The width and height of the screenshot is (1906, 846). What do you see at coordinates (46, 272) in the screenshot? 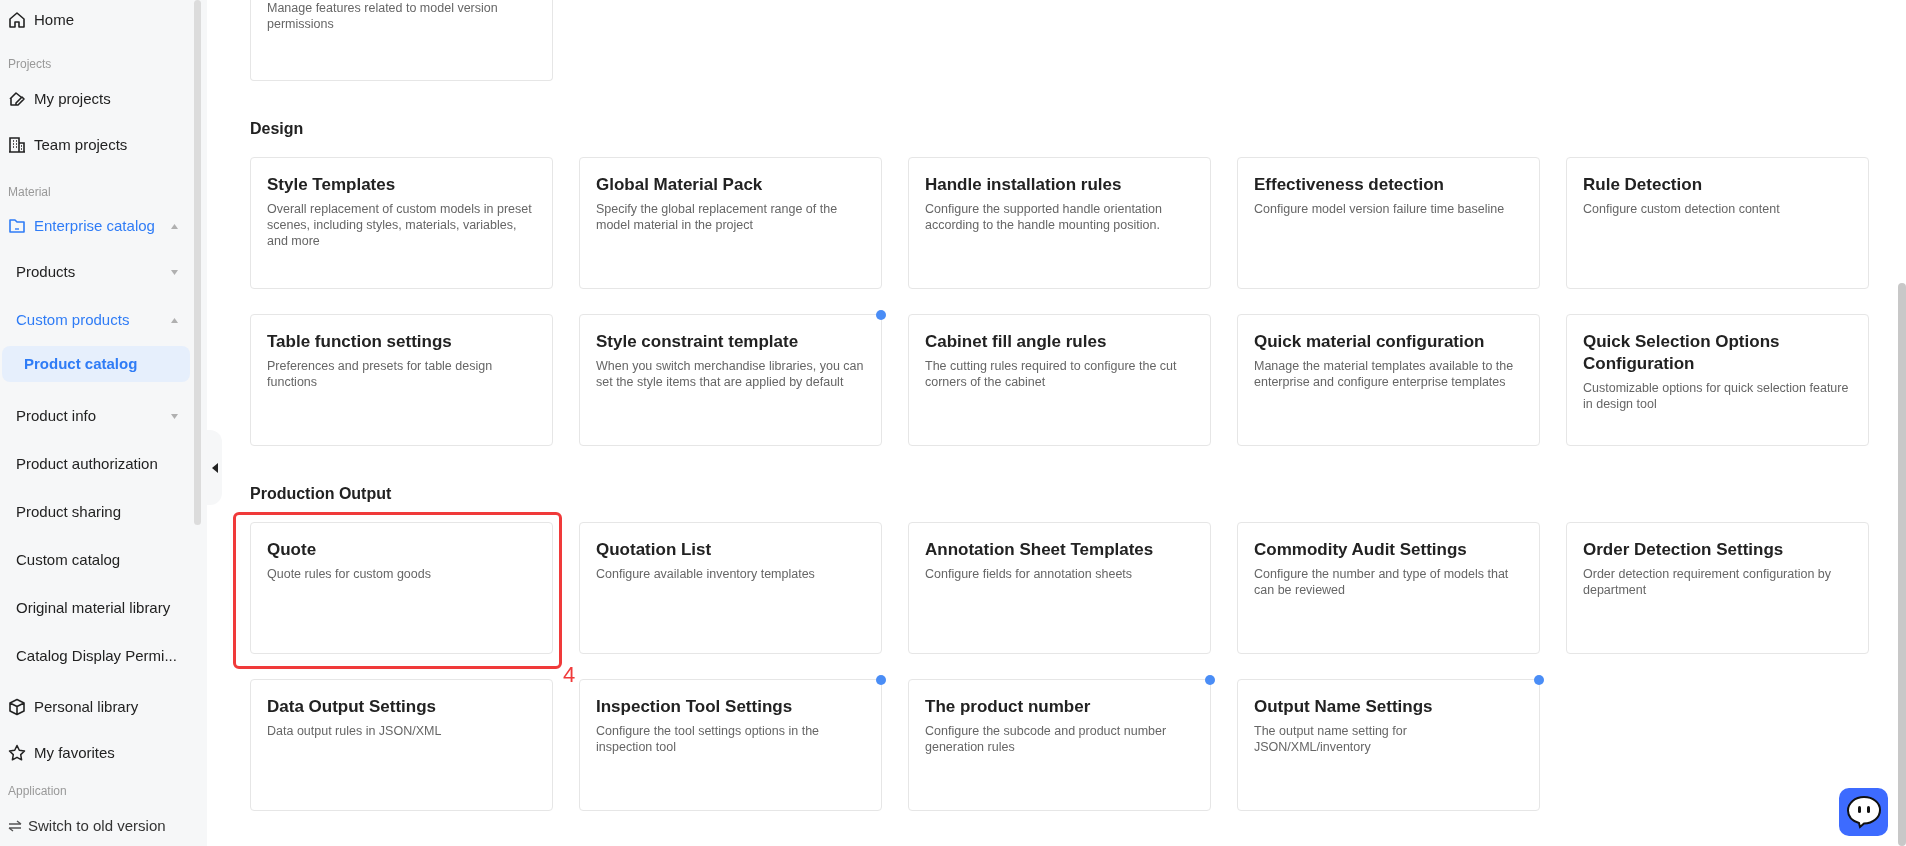
I see `sidebar-item: Products` at bounding box center [46, 272].